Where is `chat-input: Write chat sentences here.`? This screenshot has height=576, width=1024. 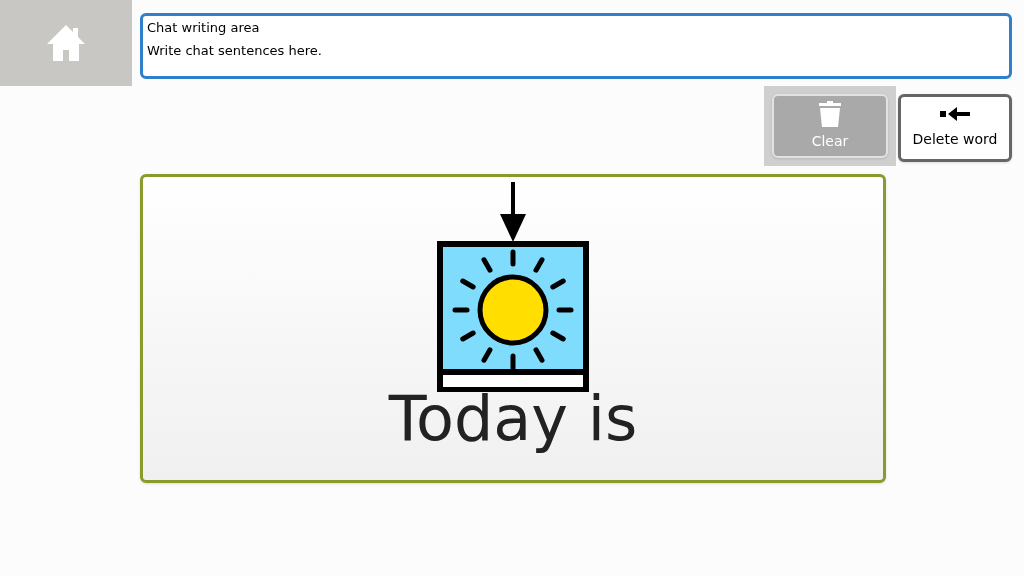 chat-input: Write chat sentences here. is located at coordinates (576, 50).